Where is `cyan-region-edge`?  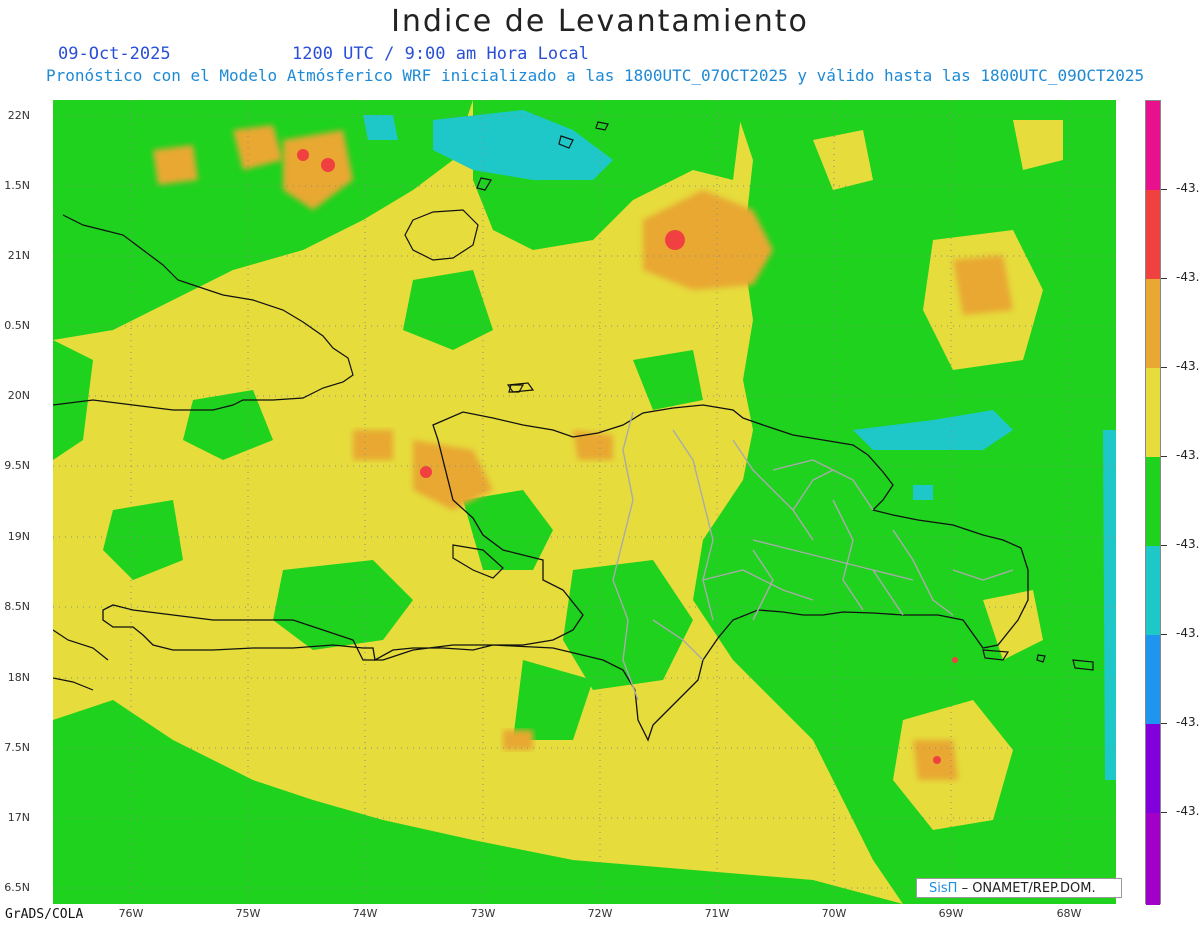
cyan-region-edge is located at coordinates (1109, 605).